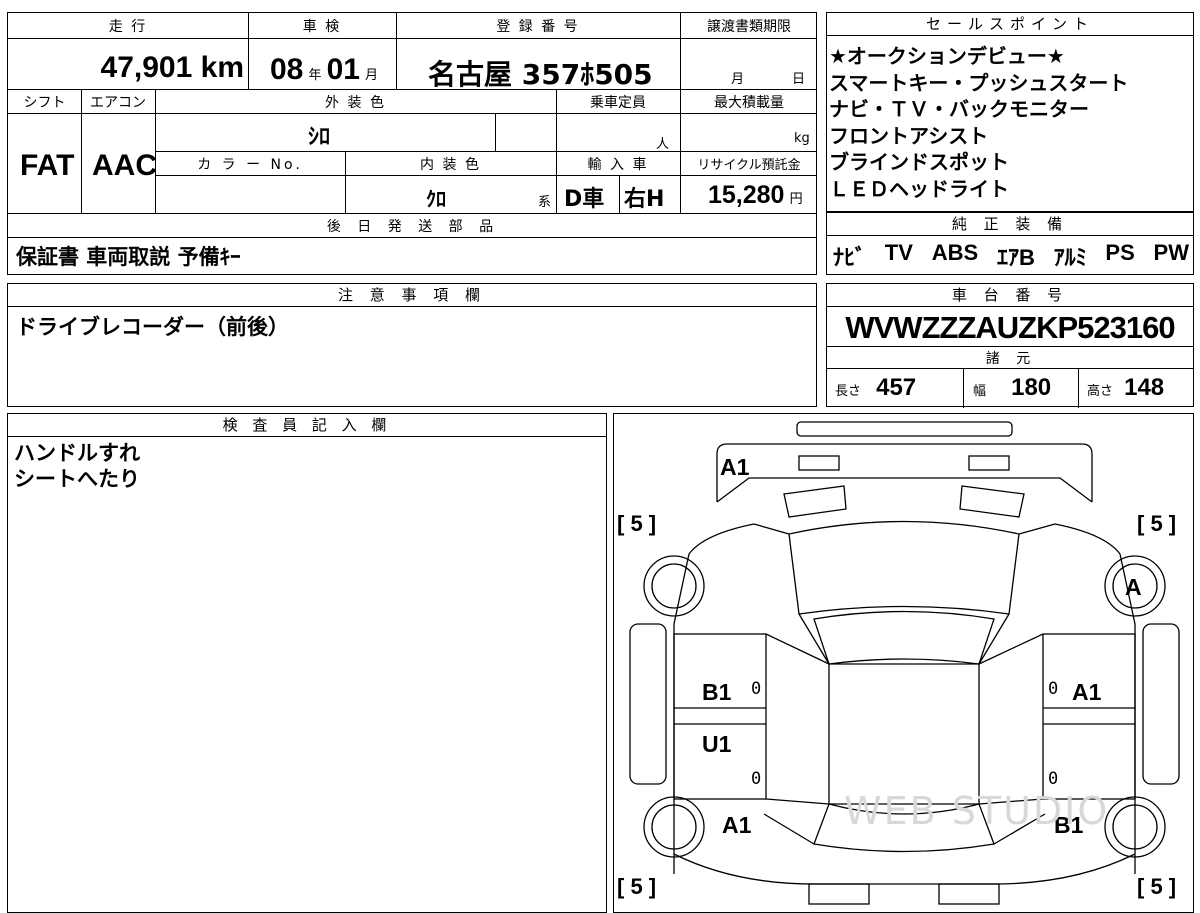 This screenshot has height=913, width=1200. I want to click on sales-point-item: フロントアシスト, so click(909, 135).